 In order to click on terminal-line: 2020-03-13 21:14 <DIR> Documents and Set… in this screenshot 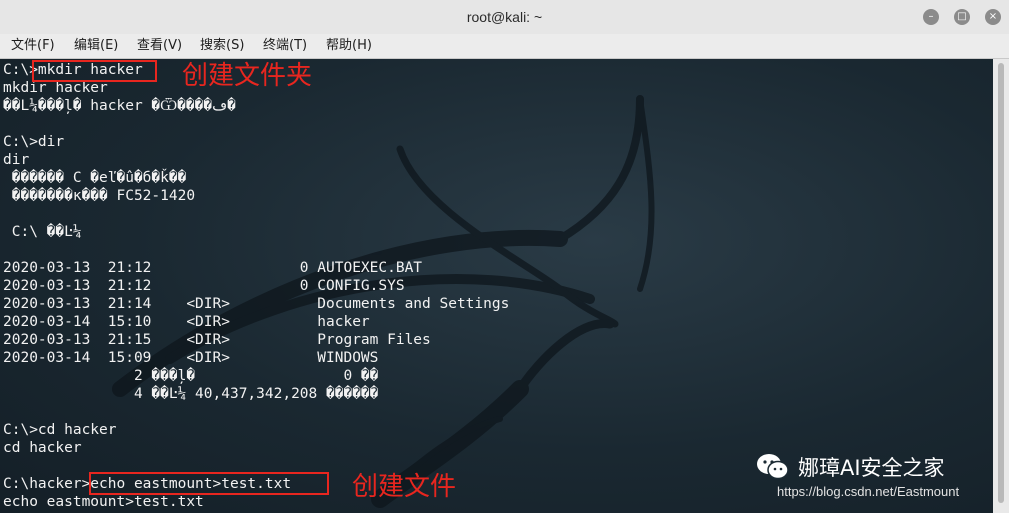, I will do `click(256, 304)`.